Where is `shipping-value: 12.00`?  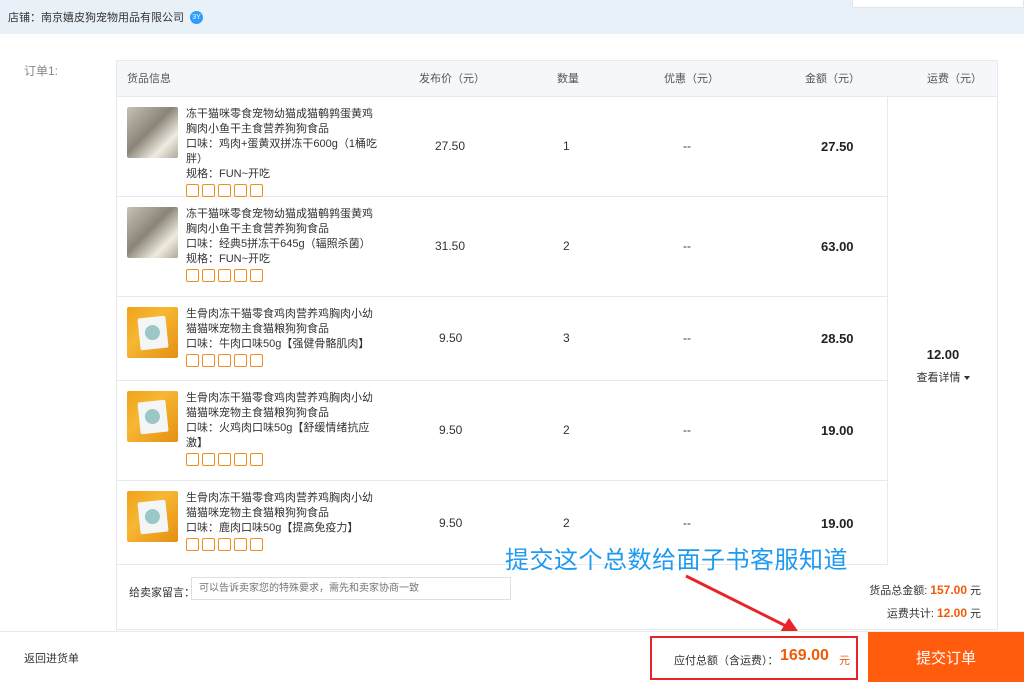 shipping-value: 12.00 is located at coordinates (943, 354).